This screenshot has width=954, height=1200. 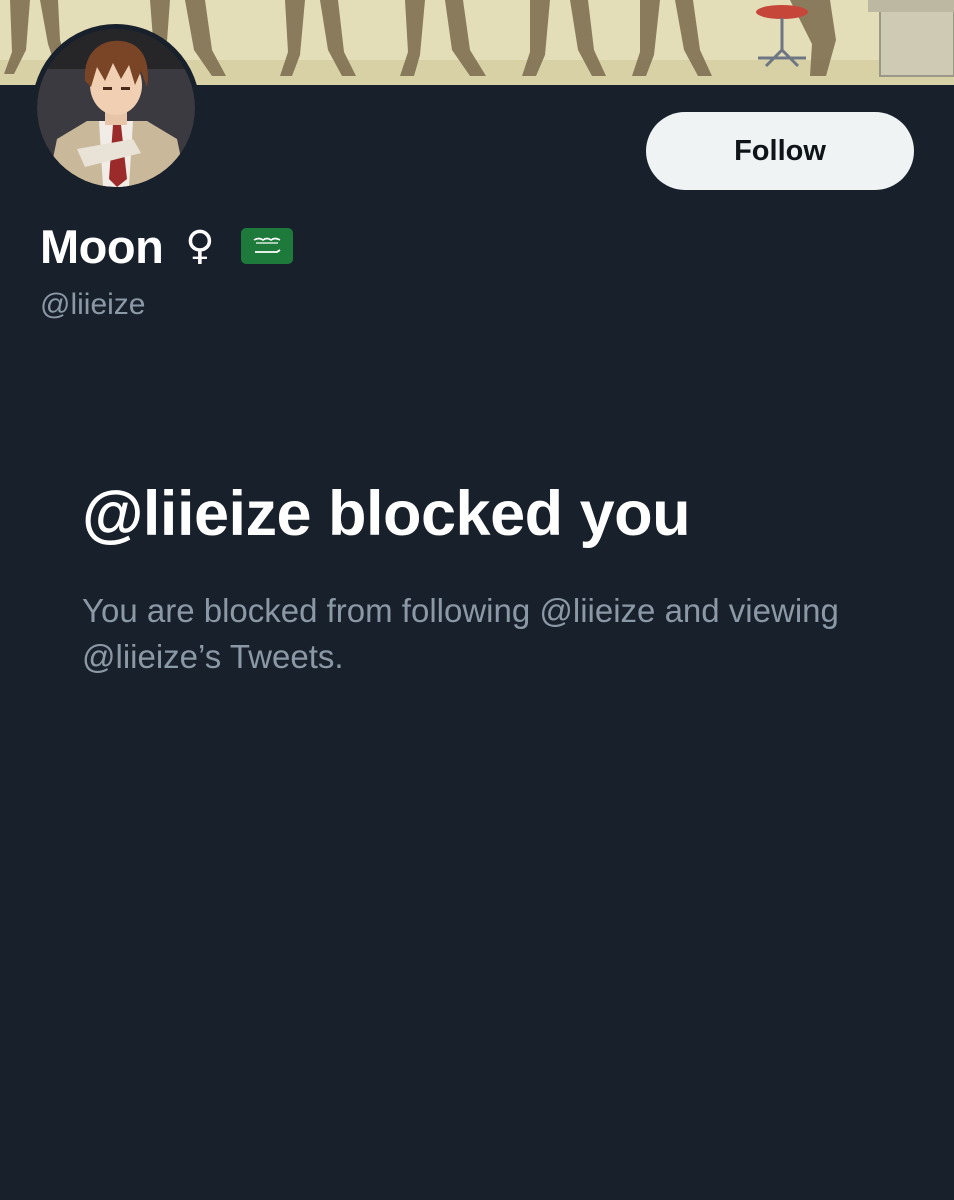 I want to click on profile-avatar, so click(x=116, y=108).